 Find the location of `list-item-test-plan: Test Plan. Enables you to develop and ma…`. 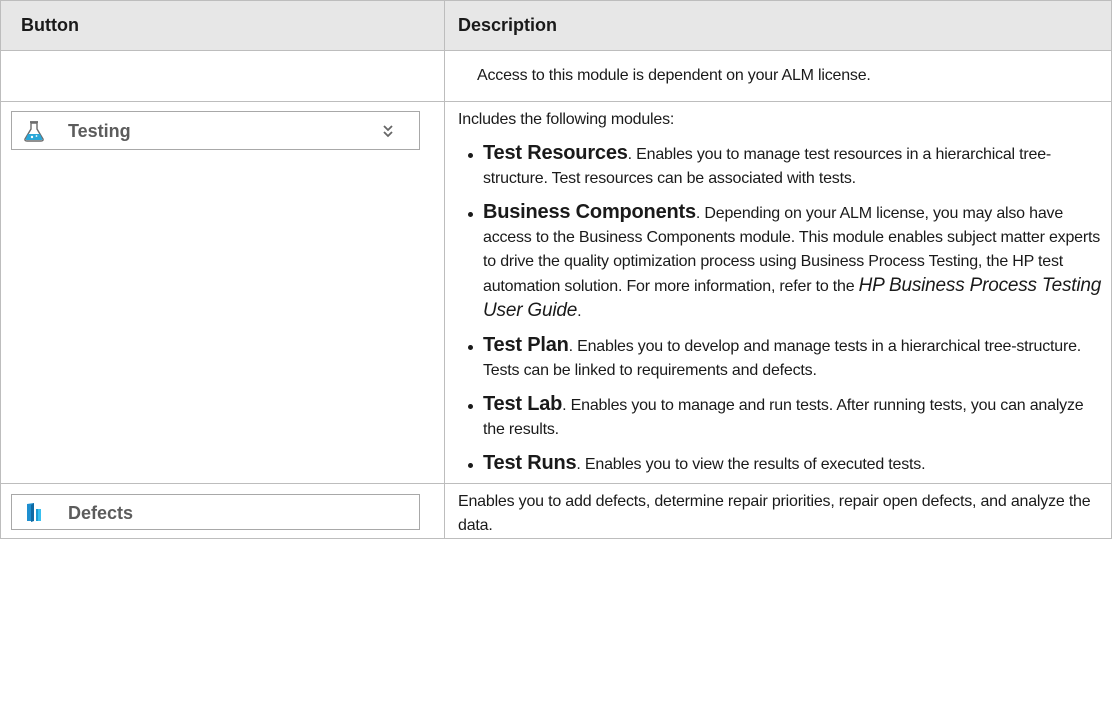

list-item-test-plan: Test Plan. Enables you to develop and ma… is located at coordinates (780, 362).